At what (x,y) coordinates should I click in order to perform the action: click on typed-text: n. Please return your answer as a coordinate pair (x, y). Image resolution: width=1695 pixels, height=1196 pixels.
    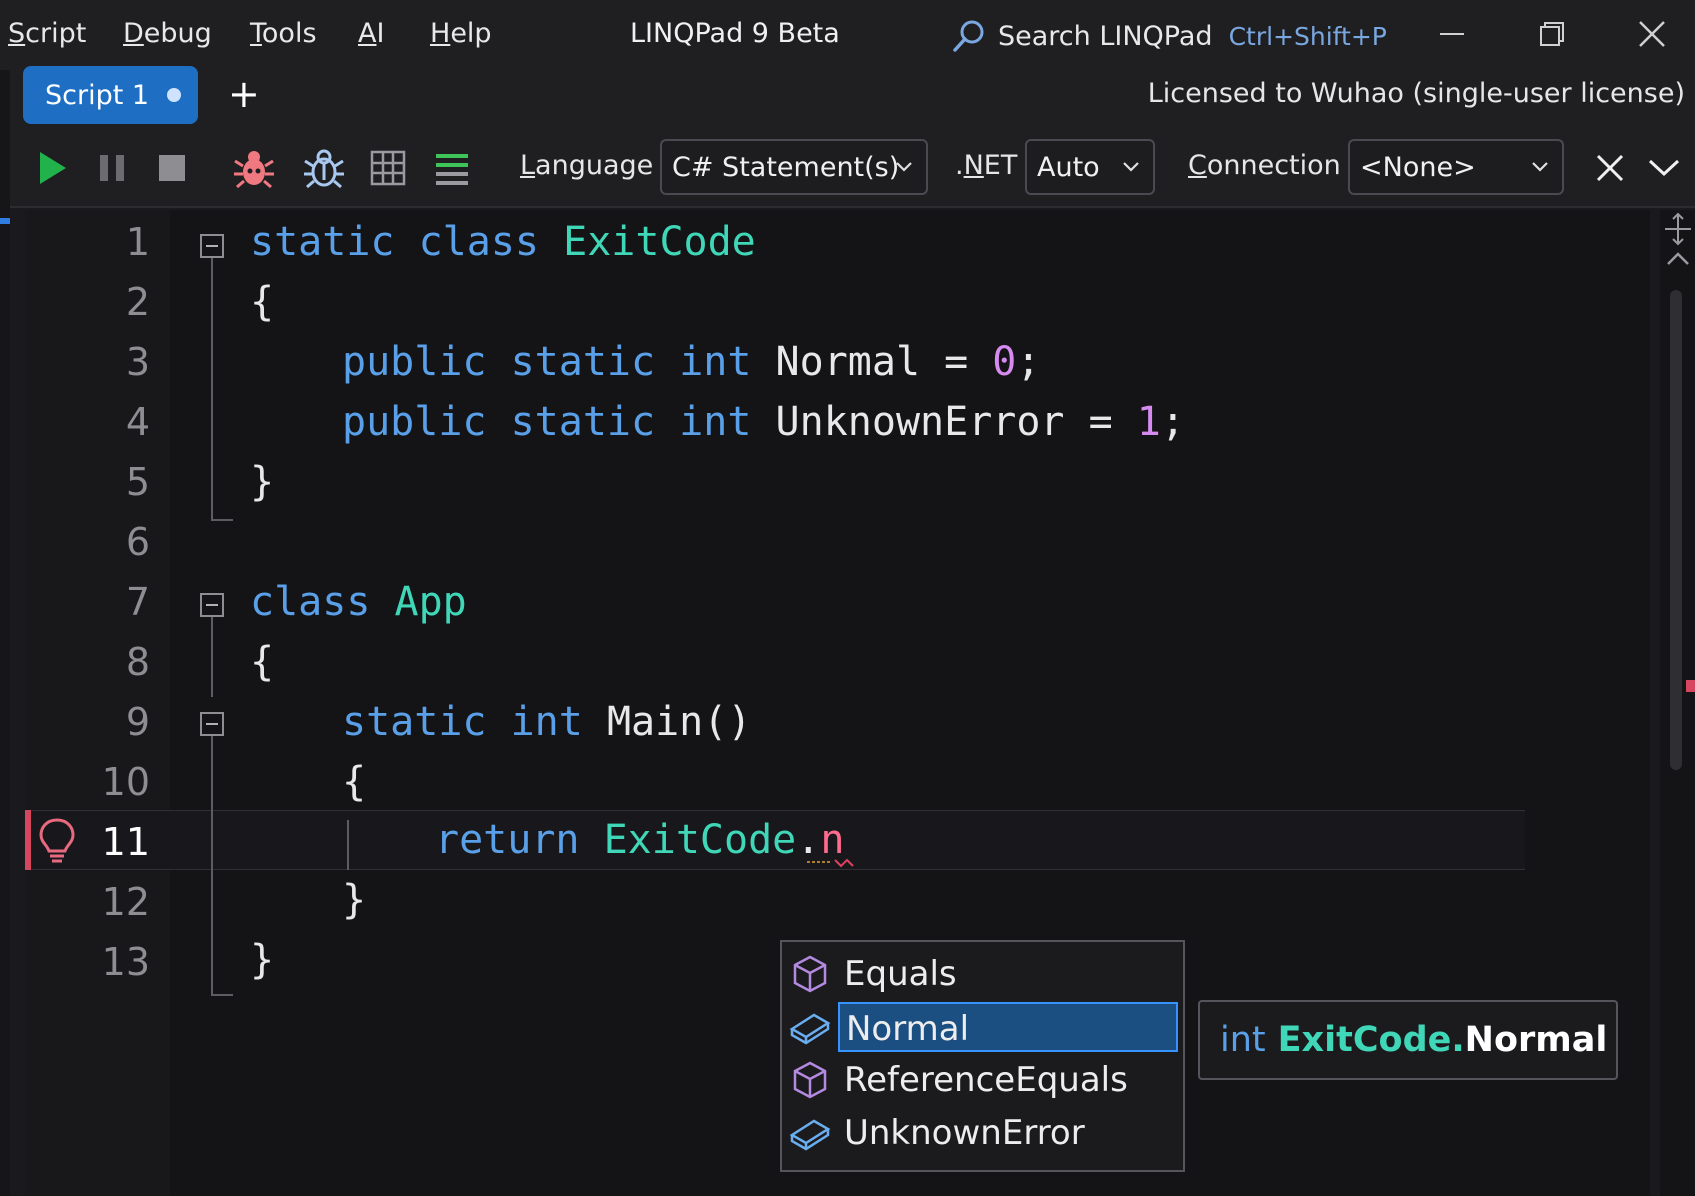
    Looking at the image, I should click on (832, 840).